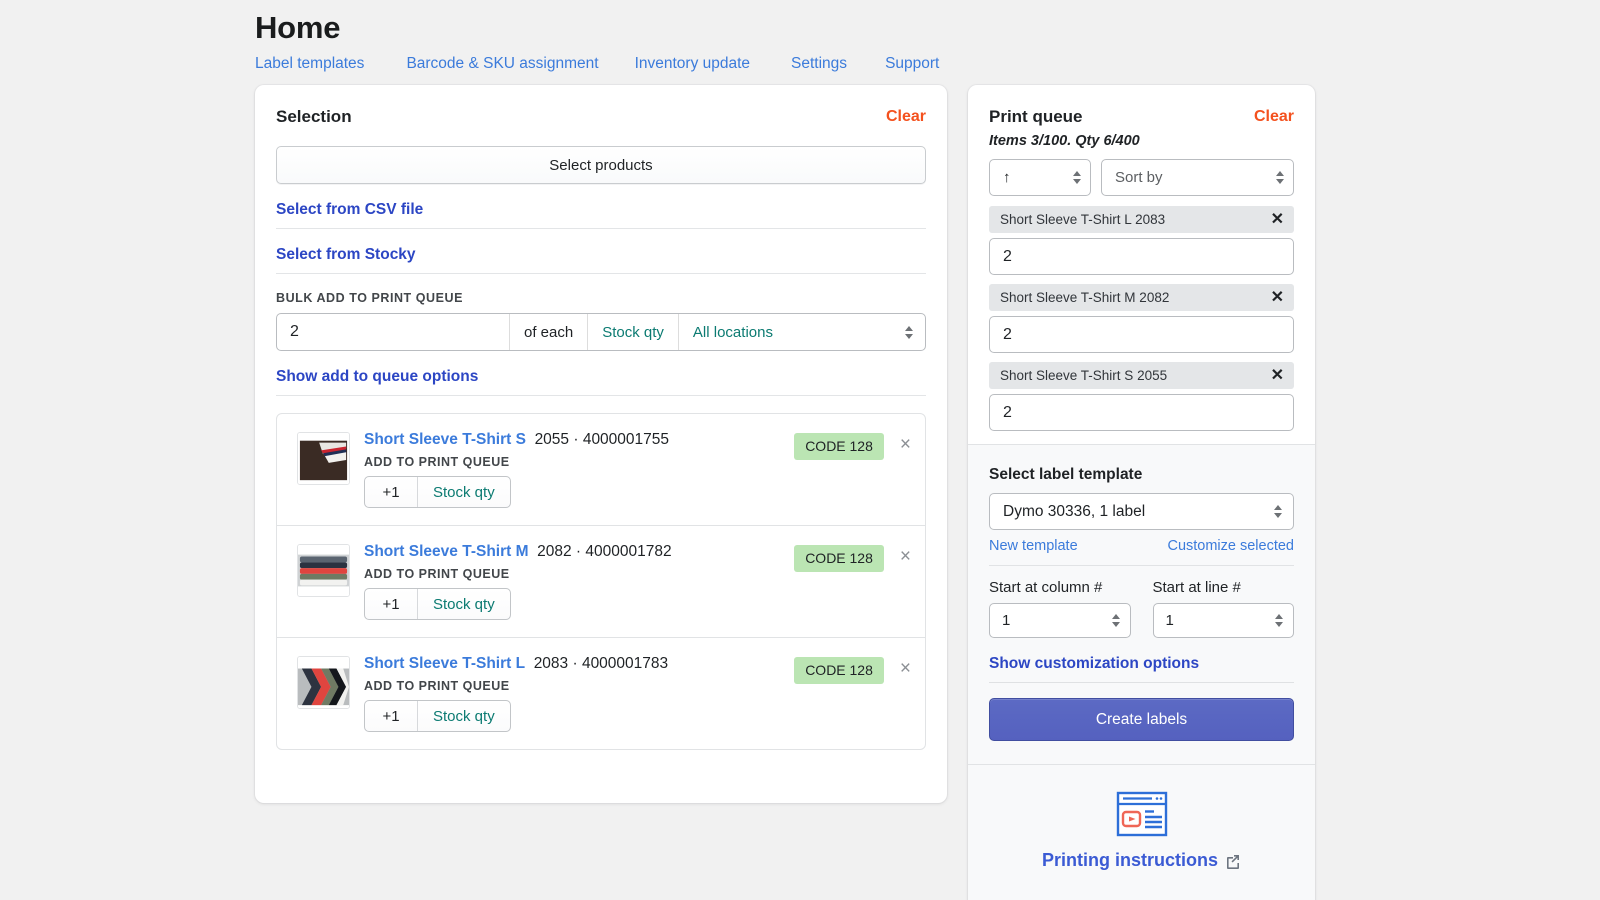 Image resolution: width=1600 pixels, height=900 pixels. I want to click on printing-instructions-link: Printing instructions, so click(1141, 860).